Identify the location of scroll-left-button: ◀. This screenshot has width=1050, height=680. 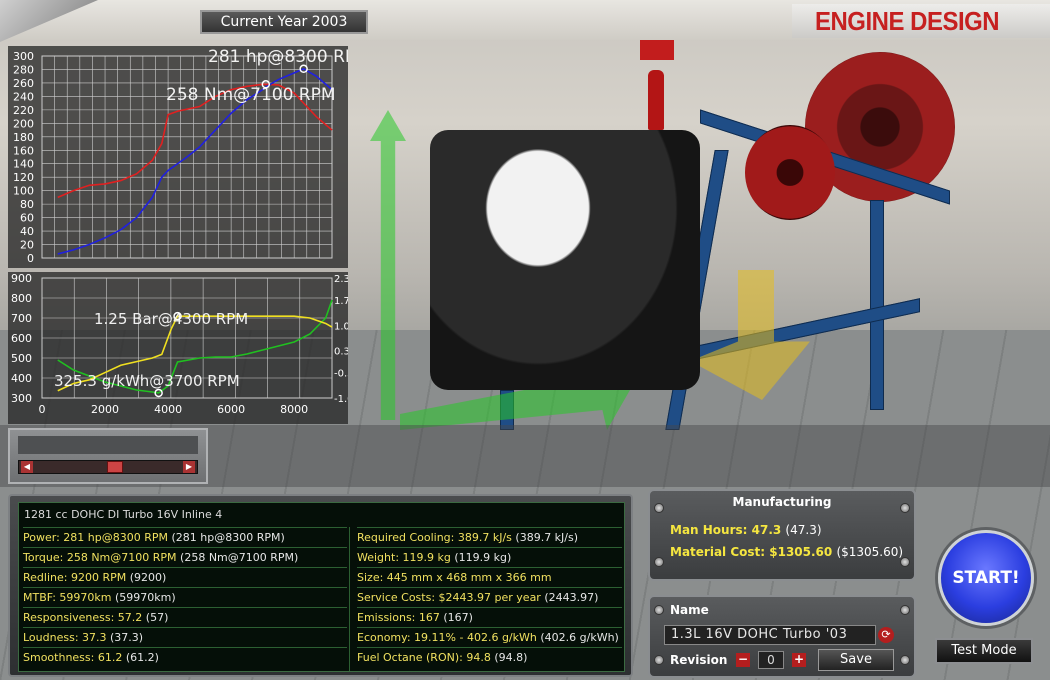
(27, 467).